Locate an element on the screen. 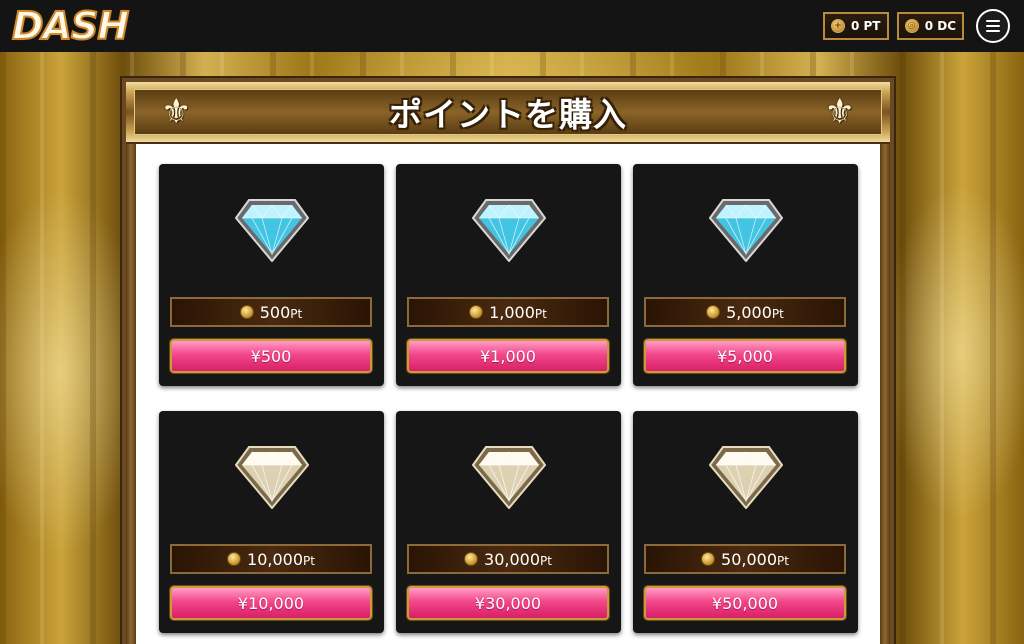  points-value: 1,000 is located at coordinates (512, 312).